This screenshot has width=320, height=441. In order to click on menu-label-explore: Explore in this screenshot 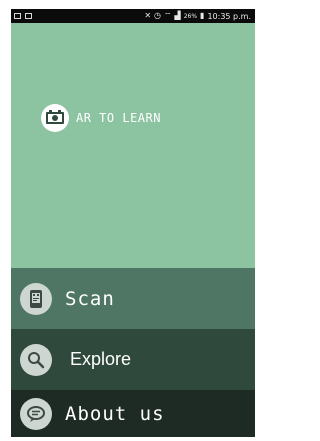, I will do `click(101, 359)`.